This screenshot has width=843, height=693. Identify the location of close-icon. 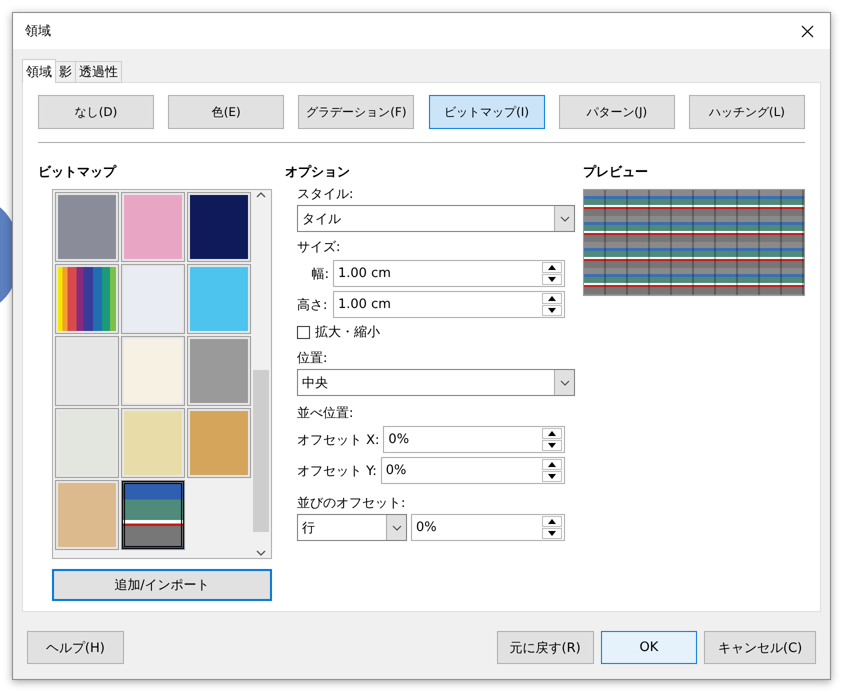
(807, 31).